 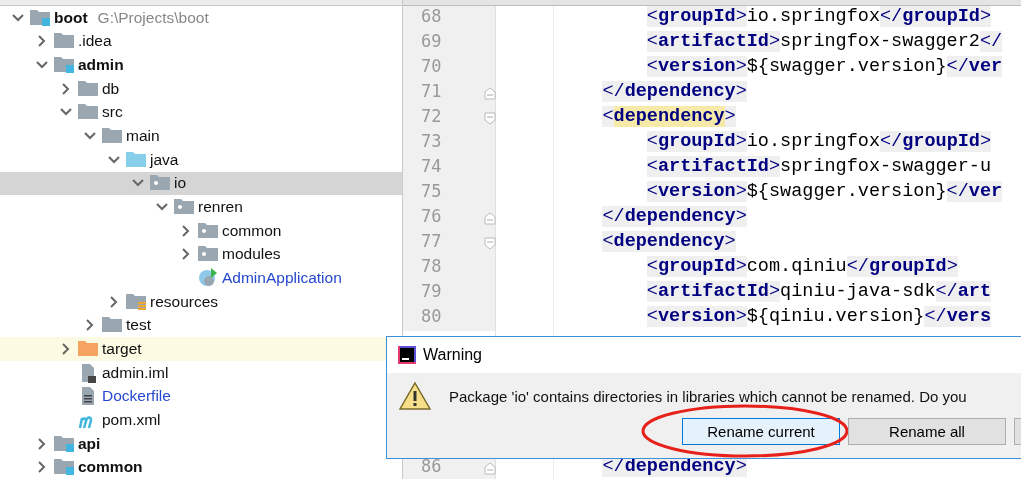 What do you see at coordinates (131, 420) in the screenshot?
I see `item-name: pom.xml` at bounding box center [131, 420].